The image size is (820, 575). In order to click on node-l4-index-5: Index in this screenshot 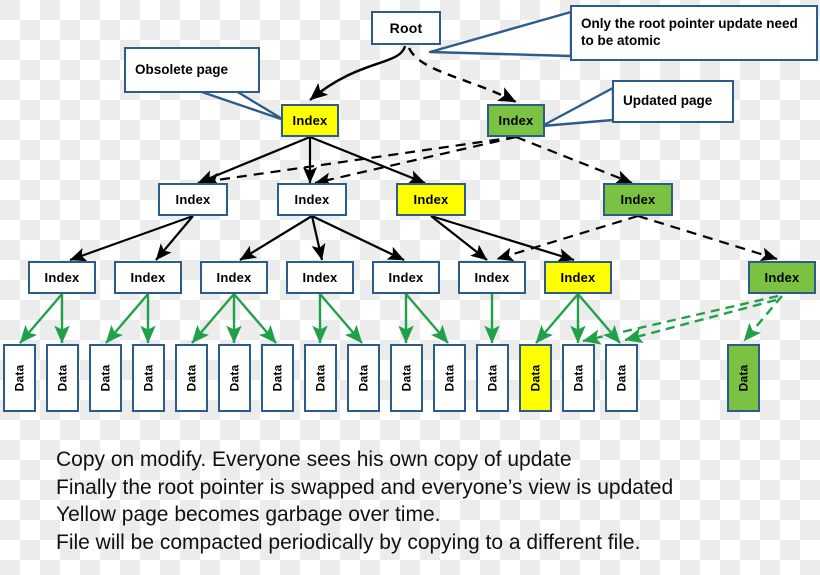, I will do `click(492, 277)`.